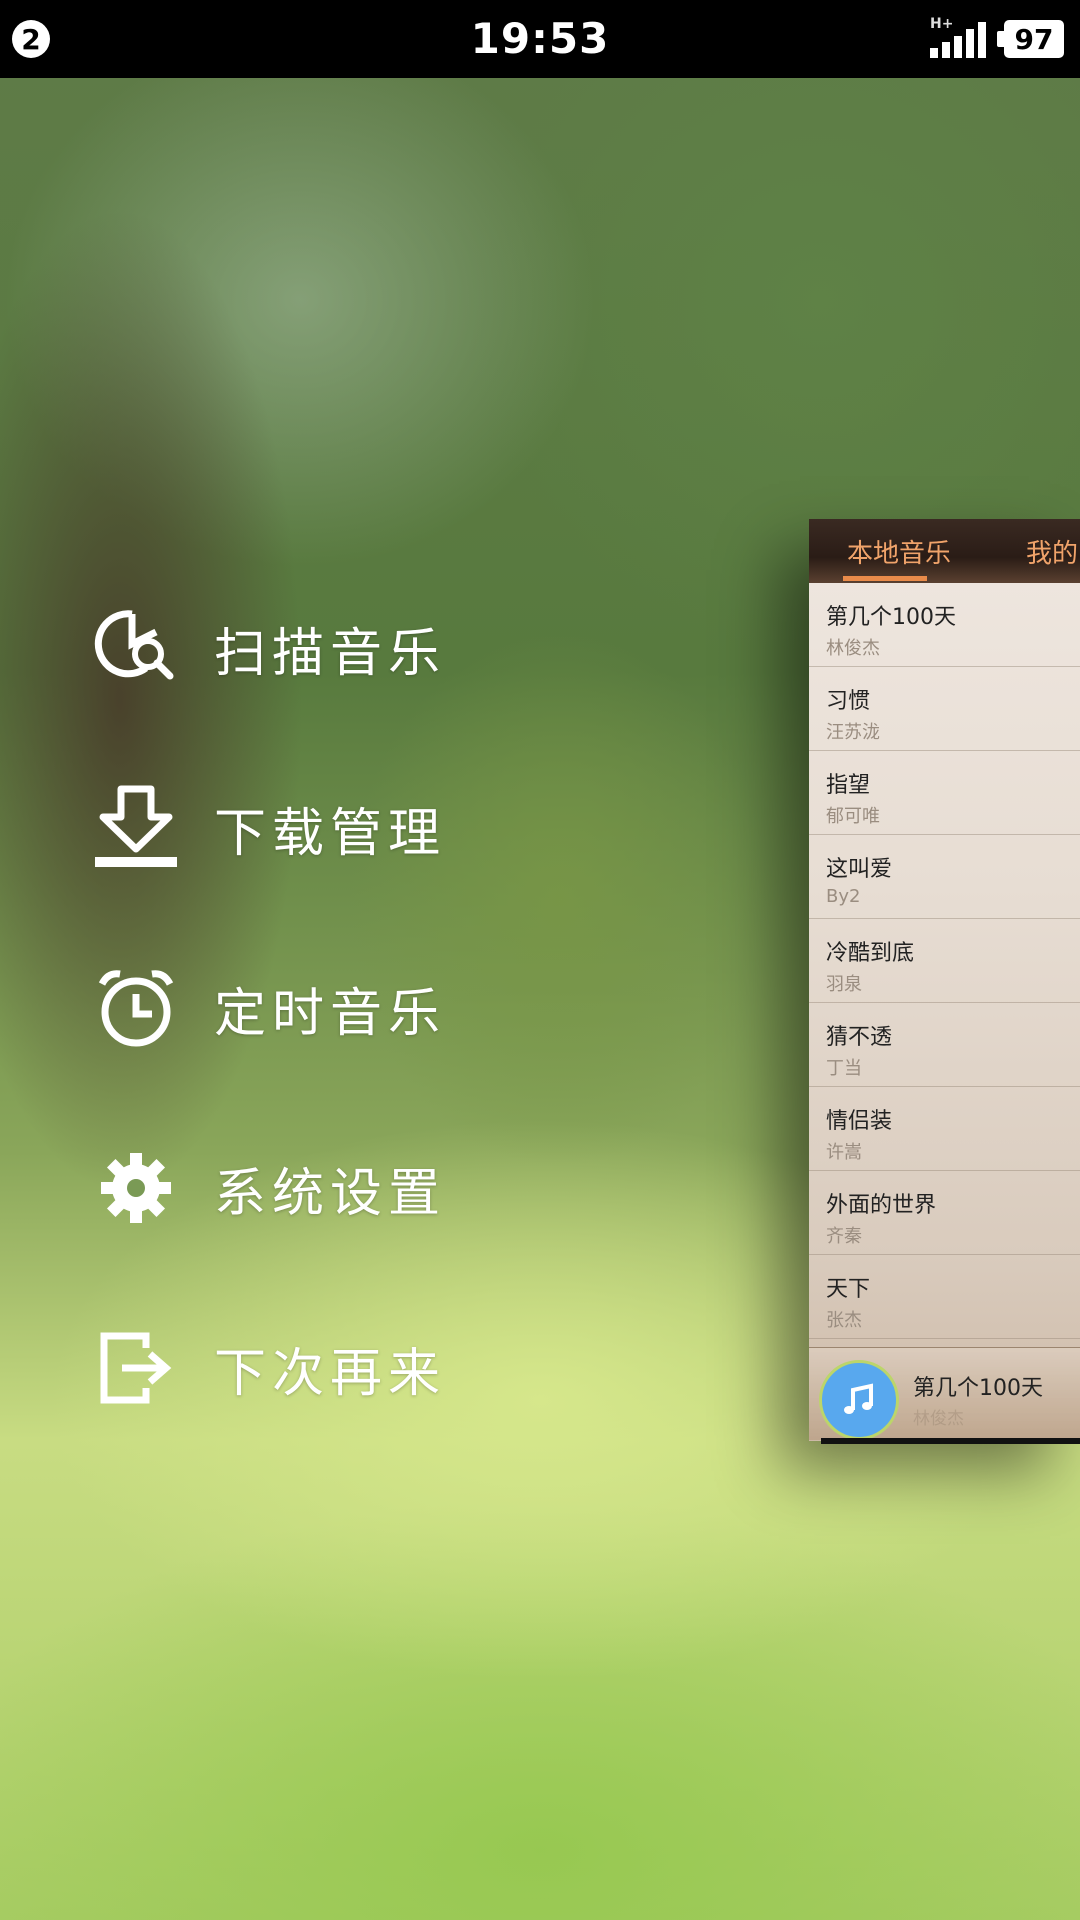 The width and height of the screenshot is (1080, 1920). I want to click on list-item: 猜不透 丁当, so click(944, 1045).